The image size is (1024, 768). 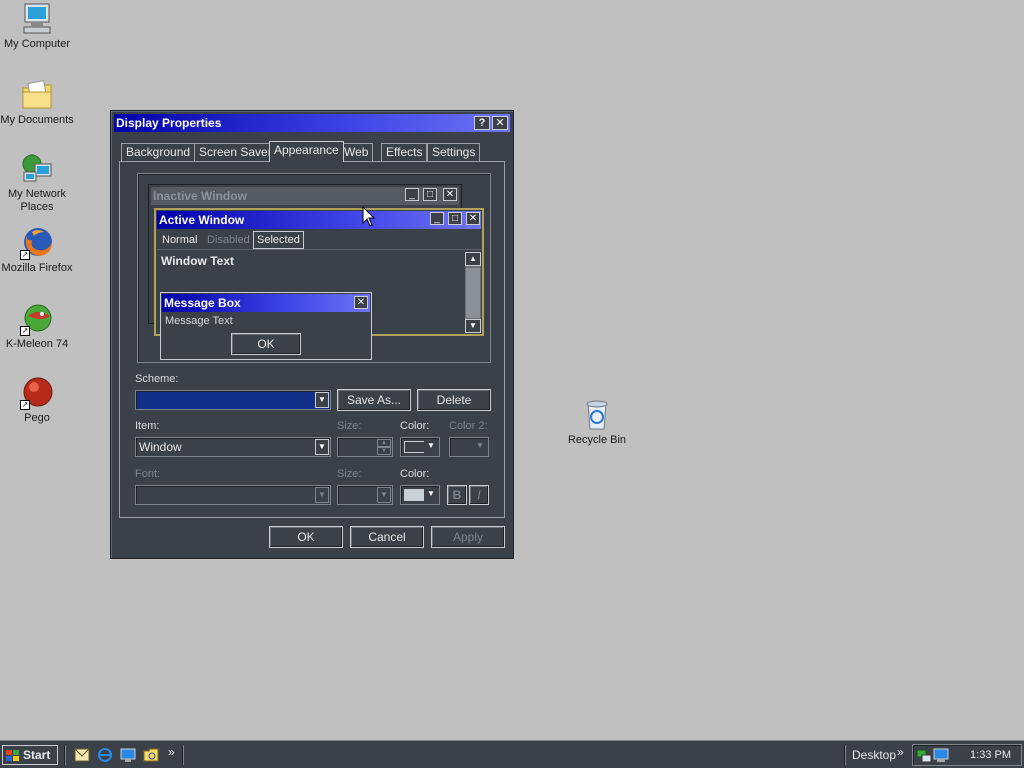 What do you see at coordinates (37, 26) in the screenshot?
I see `desktop-icon-my-computer: My Computer` at bounding box center [37, 26].